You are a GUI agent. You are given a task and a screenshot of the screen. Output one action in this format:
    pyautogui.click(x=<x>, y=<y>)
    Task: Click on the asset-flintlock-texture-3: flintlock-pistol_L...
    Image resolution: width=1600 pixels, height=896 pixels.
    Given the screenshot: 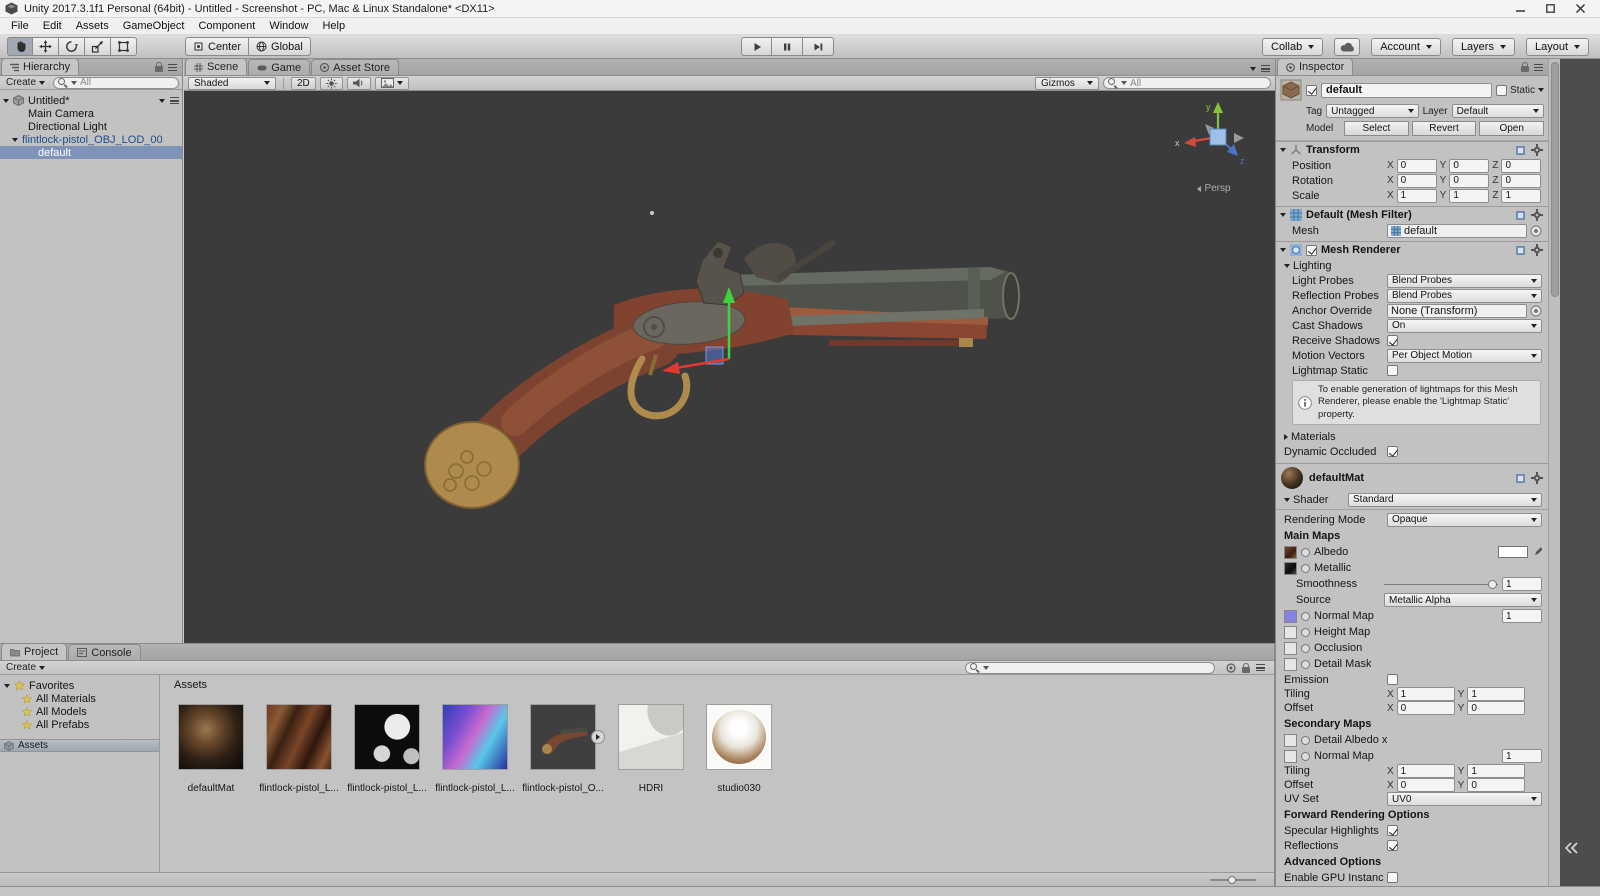 What is the action you would take?
    pyautogui.click(x=475, y=749)
    